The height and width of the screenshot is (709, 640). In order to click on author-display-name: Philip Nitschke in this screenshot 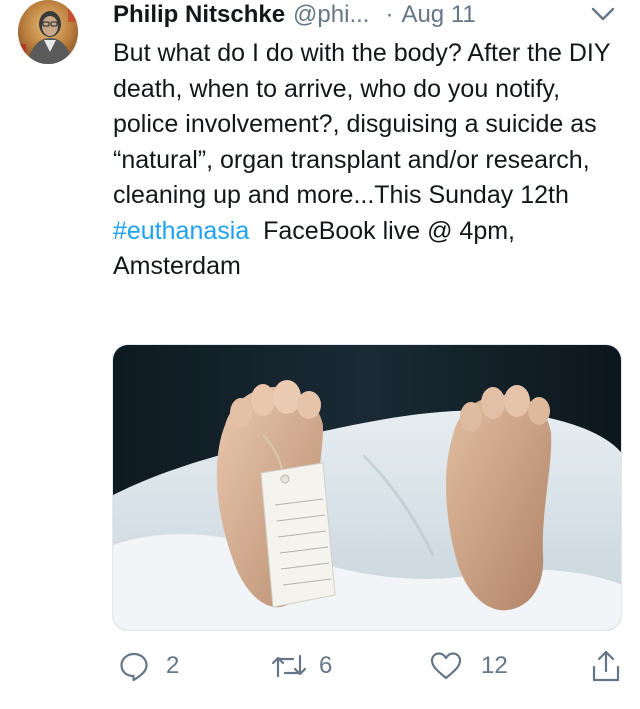, I will do `click(199, 15)`.